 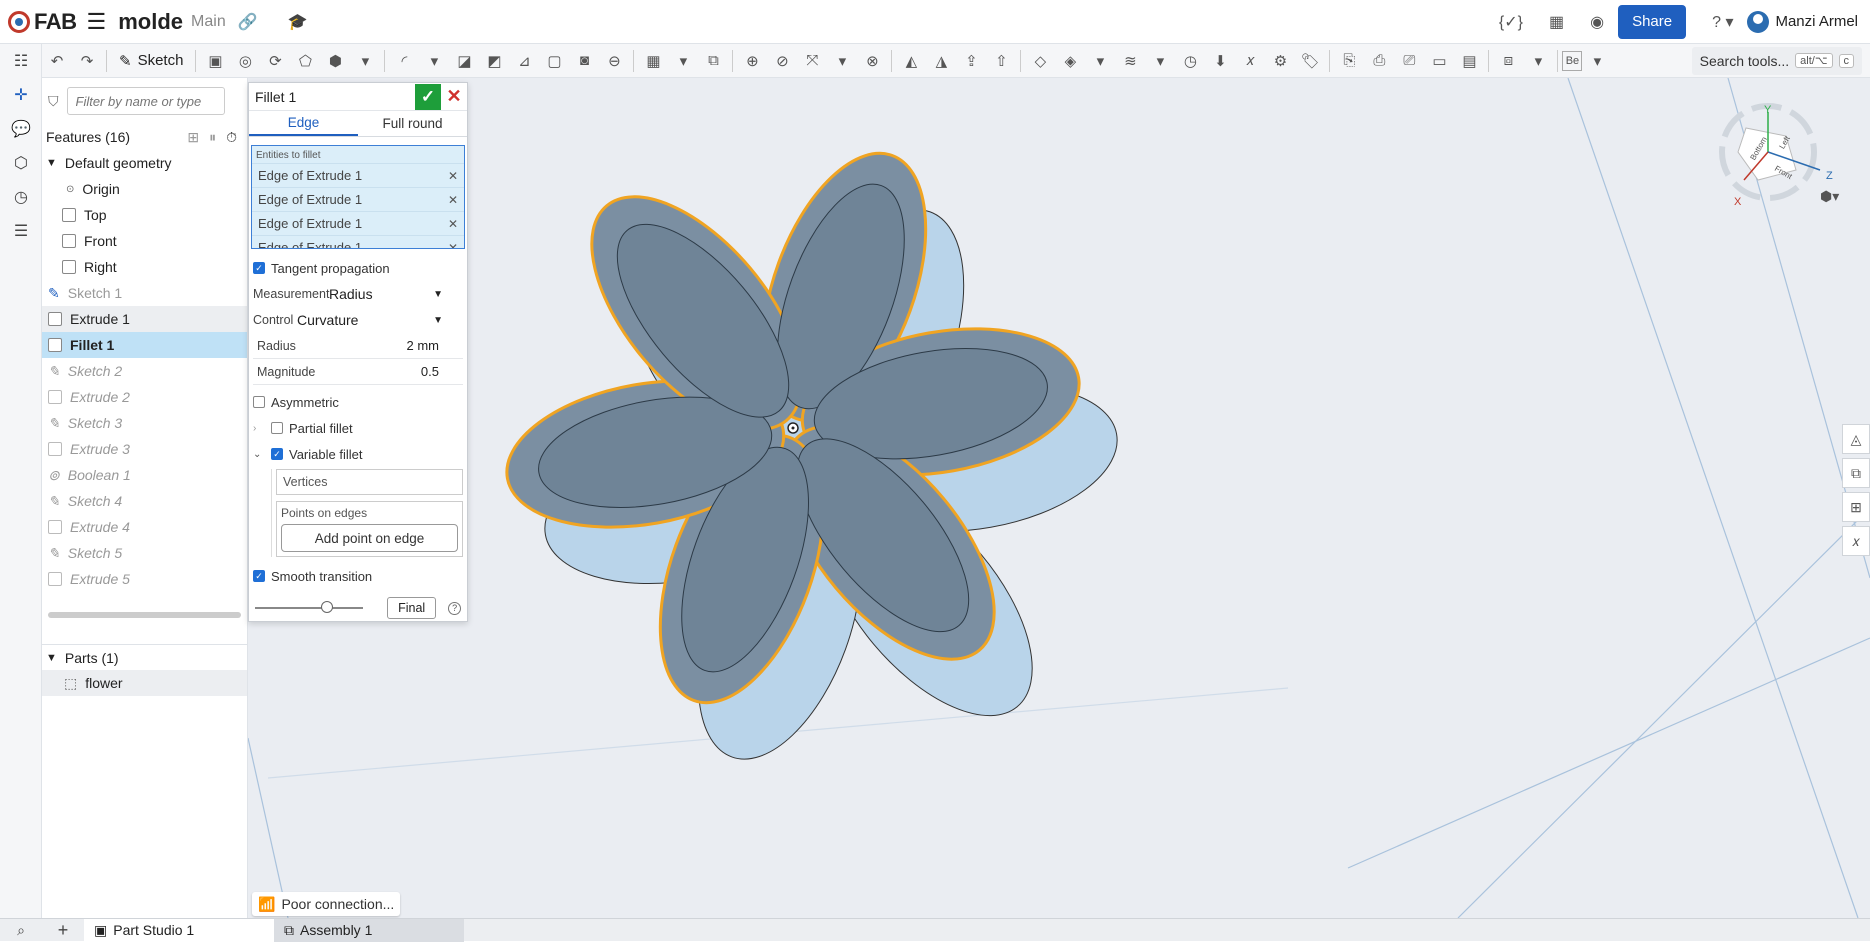 I want to click on hole-icon: ◙, so click(x=584, y=61).